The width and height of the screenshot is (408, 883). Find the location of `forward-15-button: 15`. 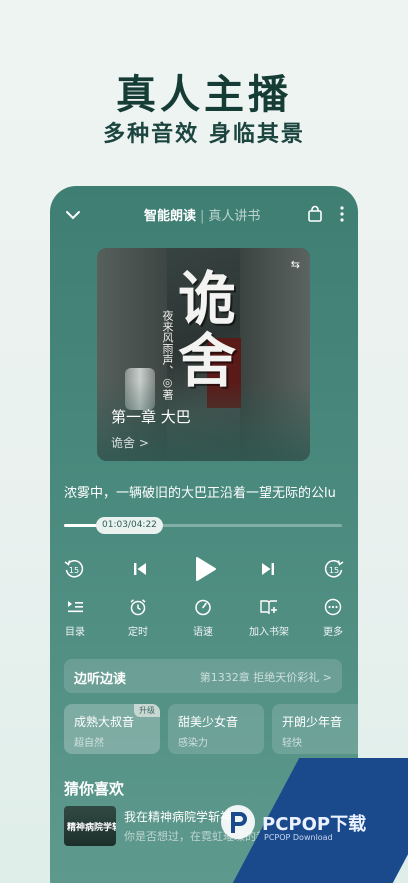

forward-15-button: 15 is located at coordinates (334, 569).